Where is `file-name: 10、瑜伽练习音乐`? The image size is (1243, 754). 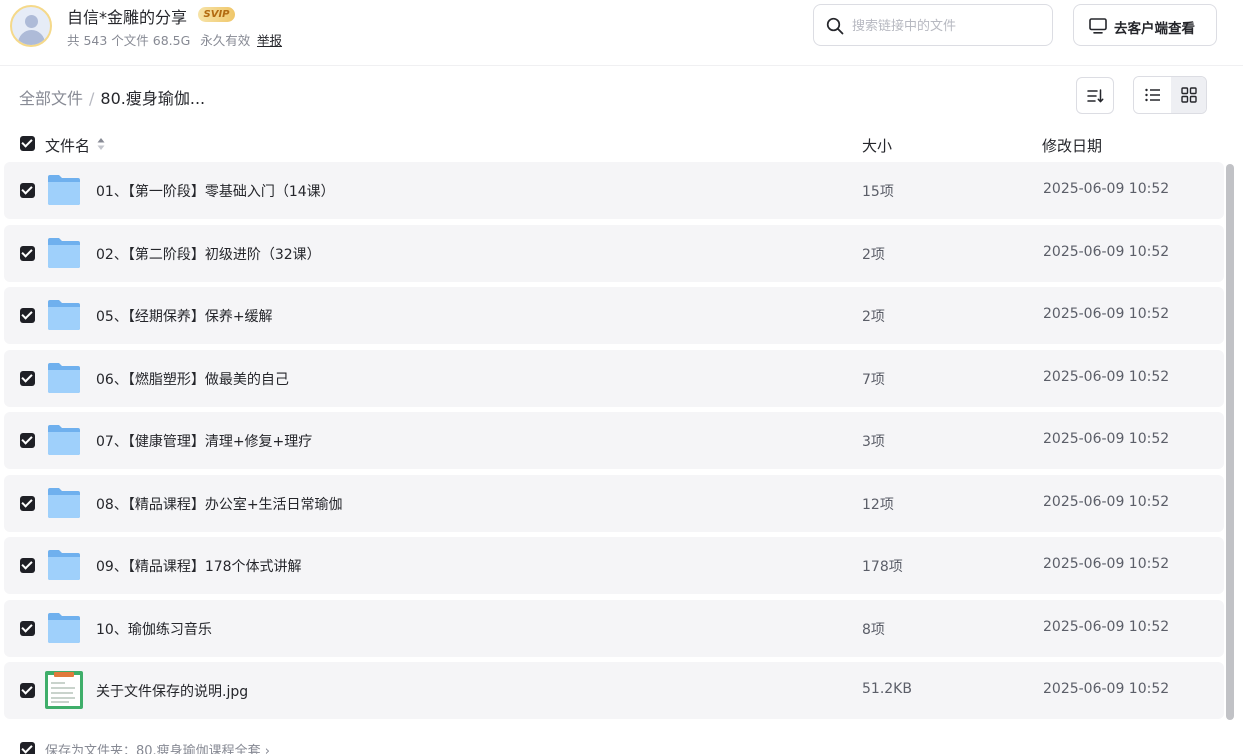
file-name: 10、瑜伽练习音乐 is located at coordinates (154, 629).